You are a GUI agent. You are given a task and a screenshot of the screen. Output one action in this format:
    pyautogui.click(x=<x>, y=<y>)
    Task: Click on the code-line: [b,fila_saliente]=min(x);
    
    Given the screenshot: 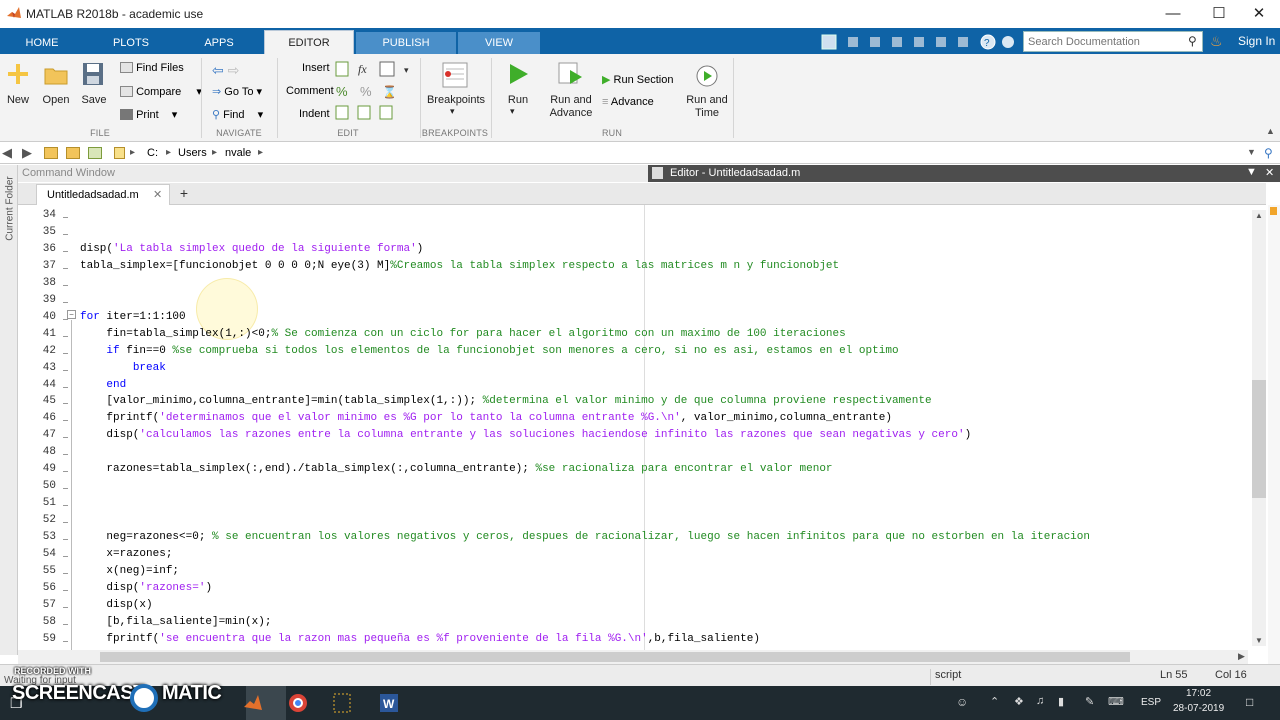 What is the action you would take?
    pyautogui.click(x=175, y=622)
    